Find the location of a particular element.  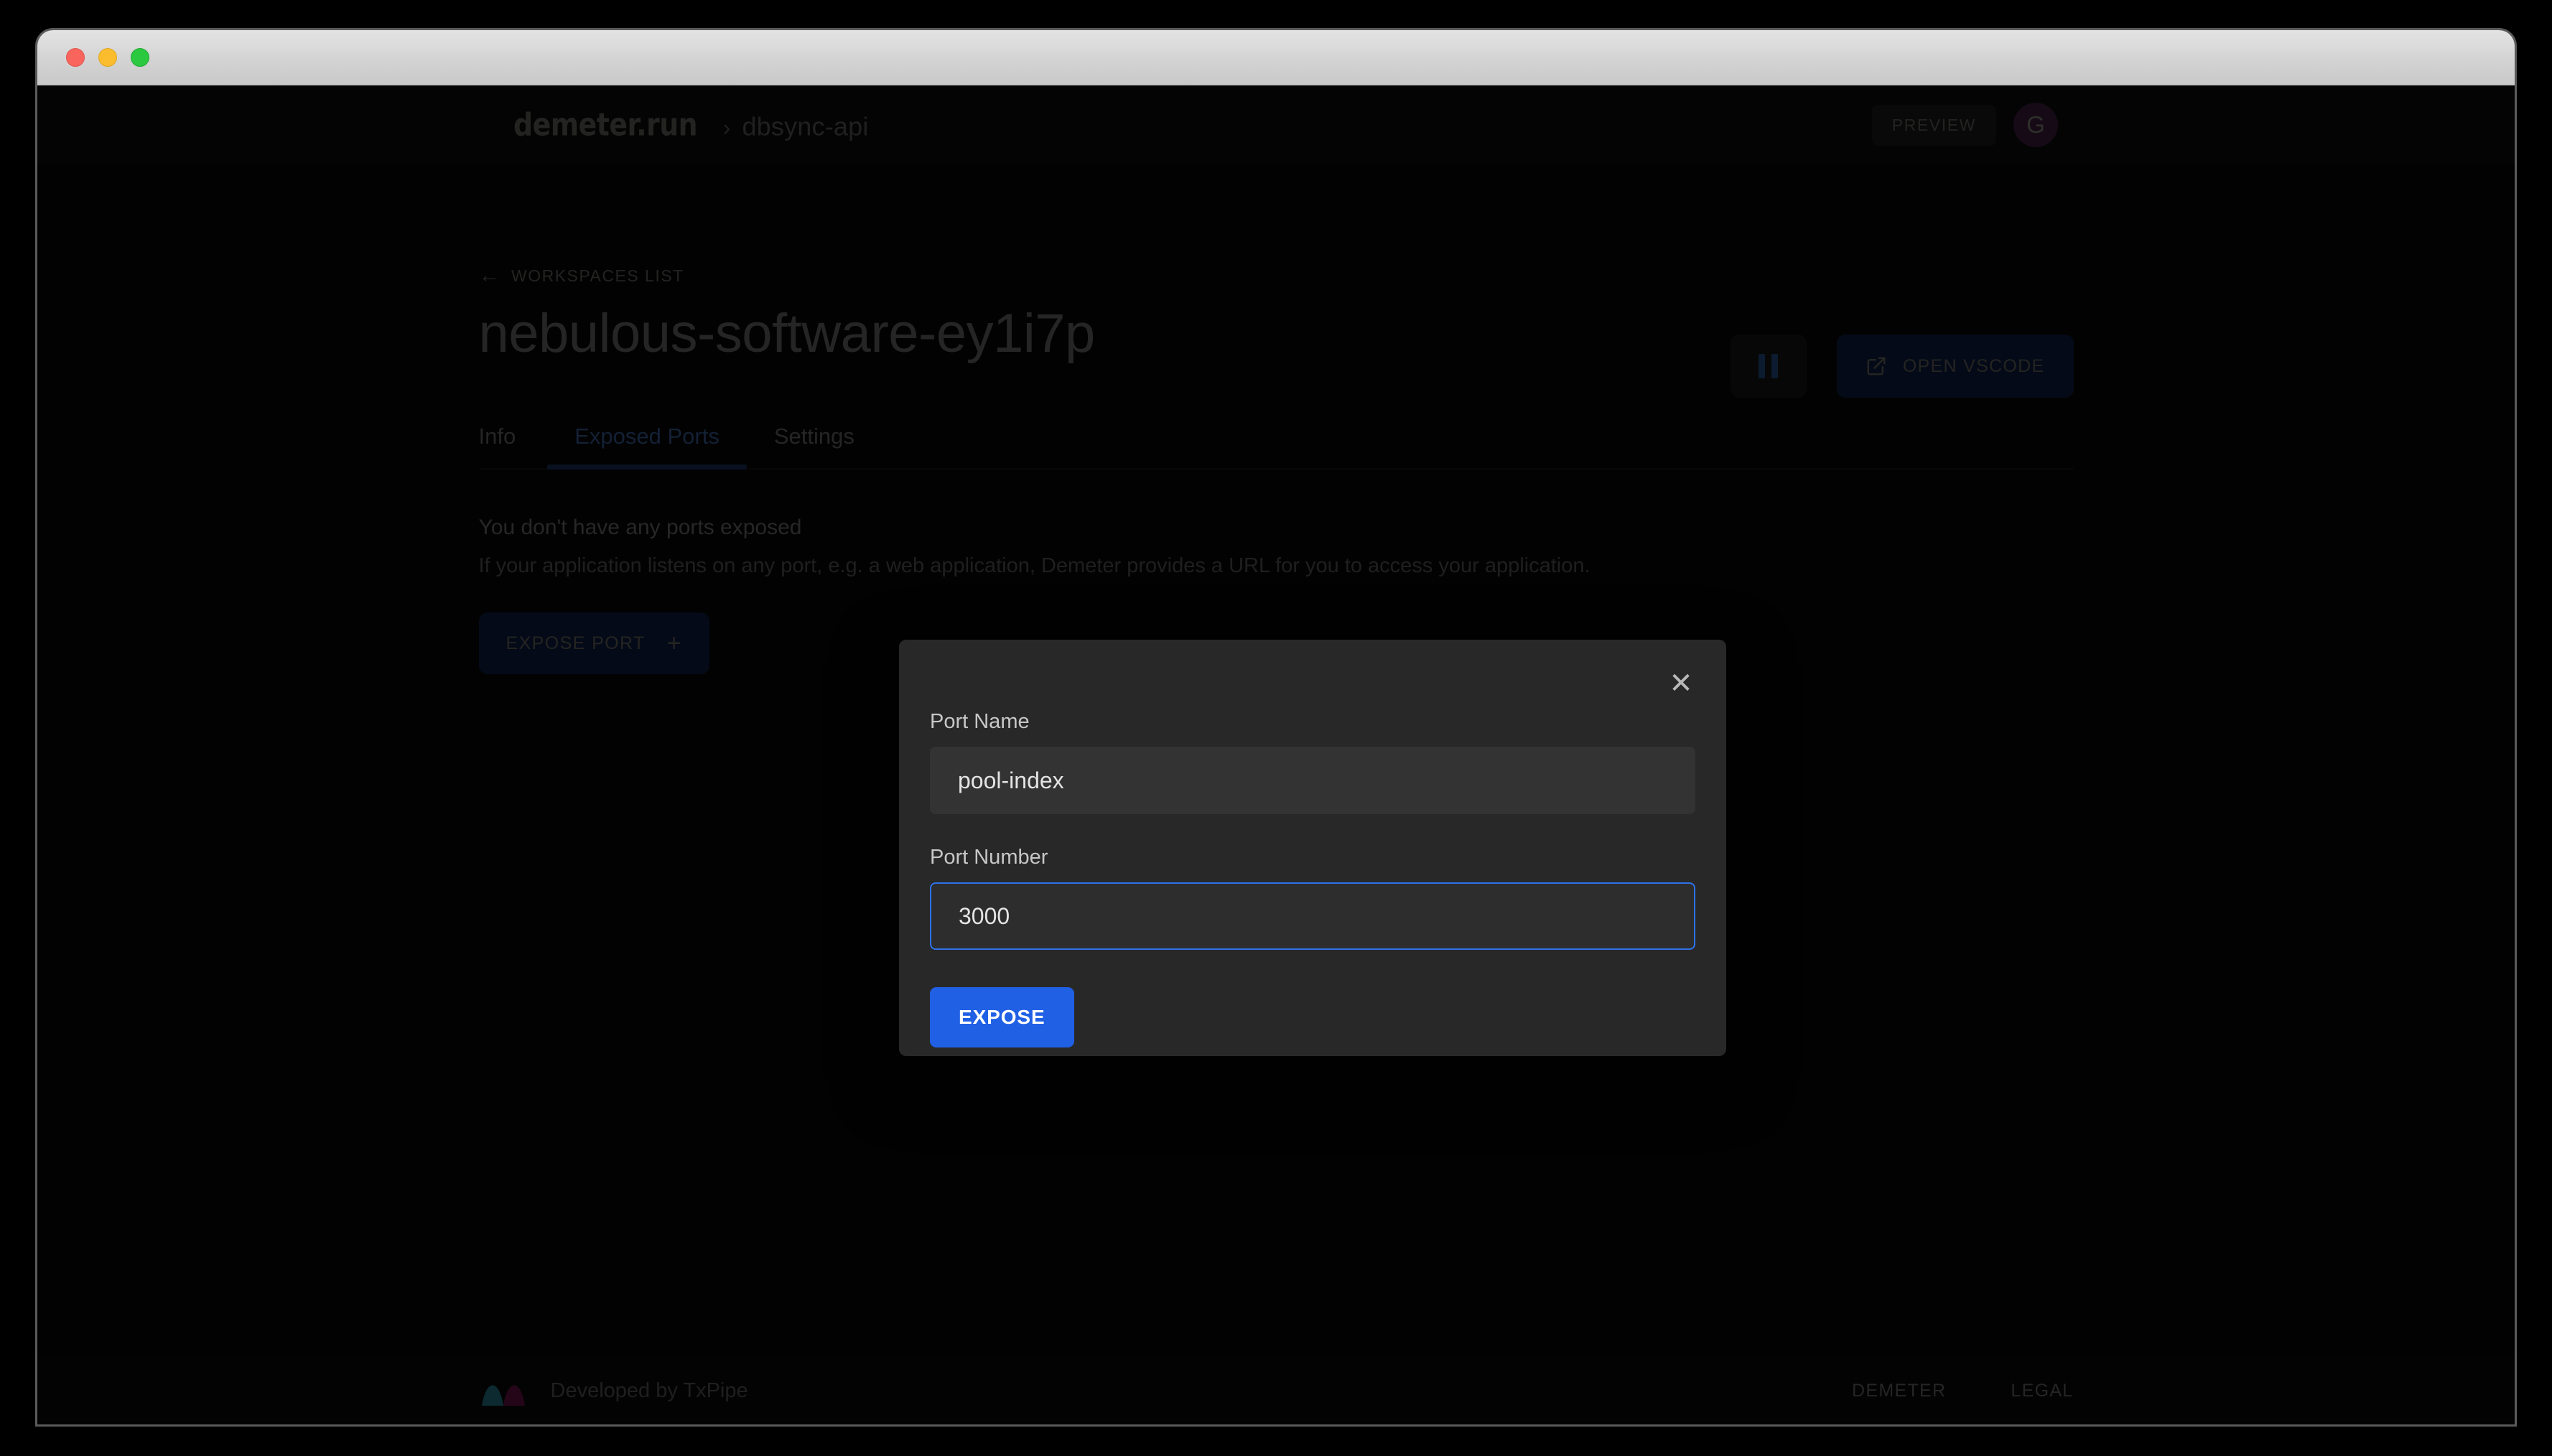

port-name-field-group: Port Name pool-index is located at coordinates (1312, 762).